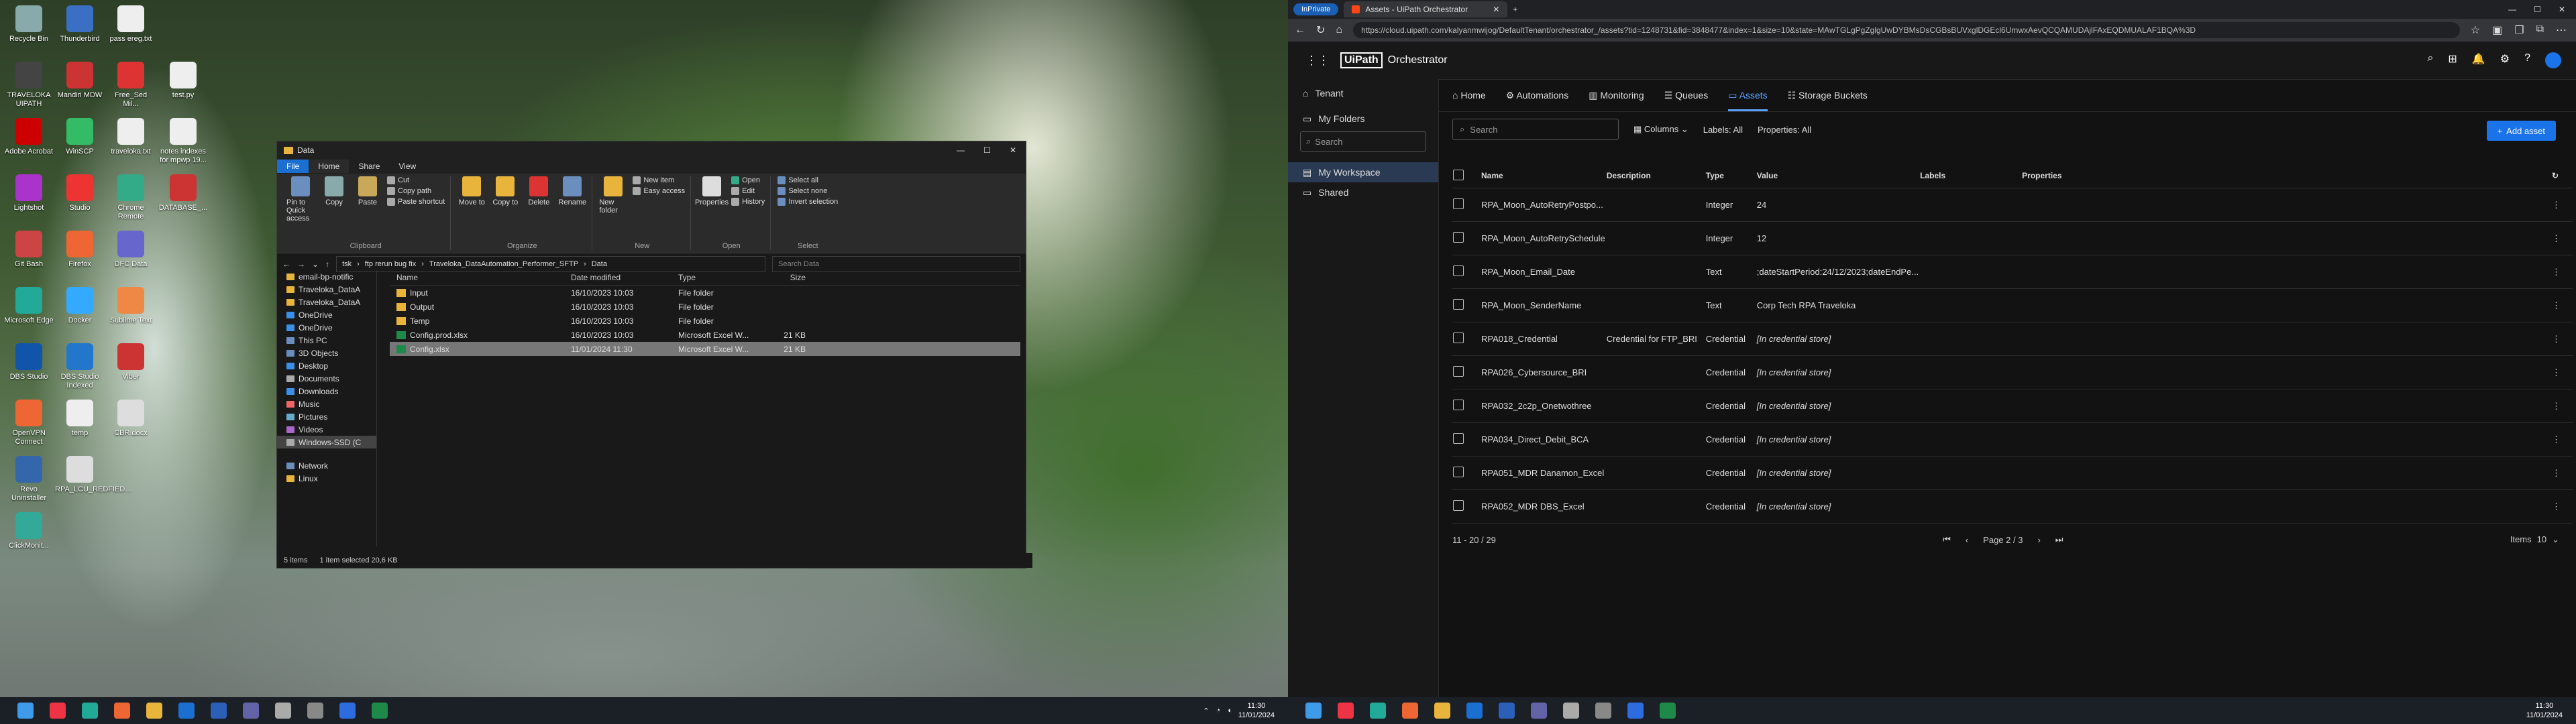 Image resolution: width=2576 pixels, height=724 pixels. I want to click on nav-item: Linux, so click(326, 479).